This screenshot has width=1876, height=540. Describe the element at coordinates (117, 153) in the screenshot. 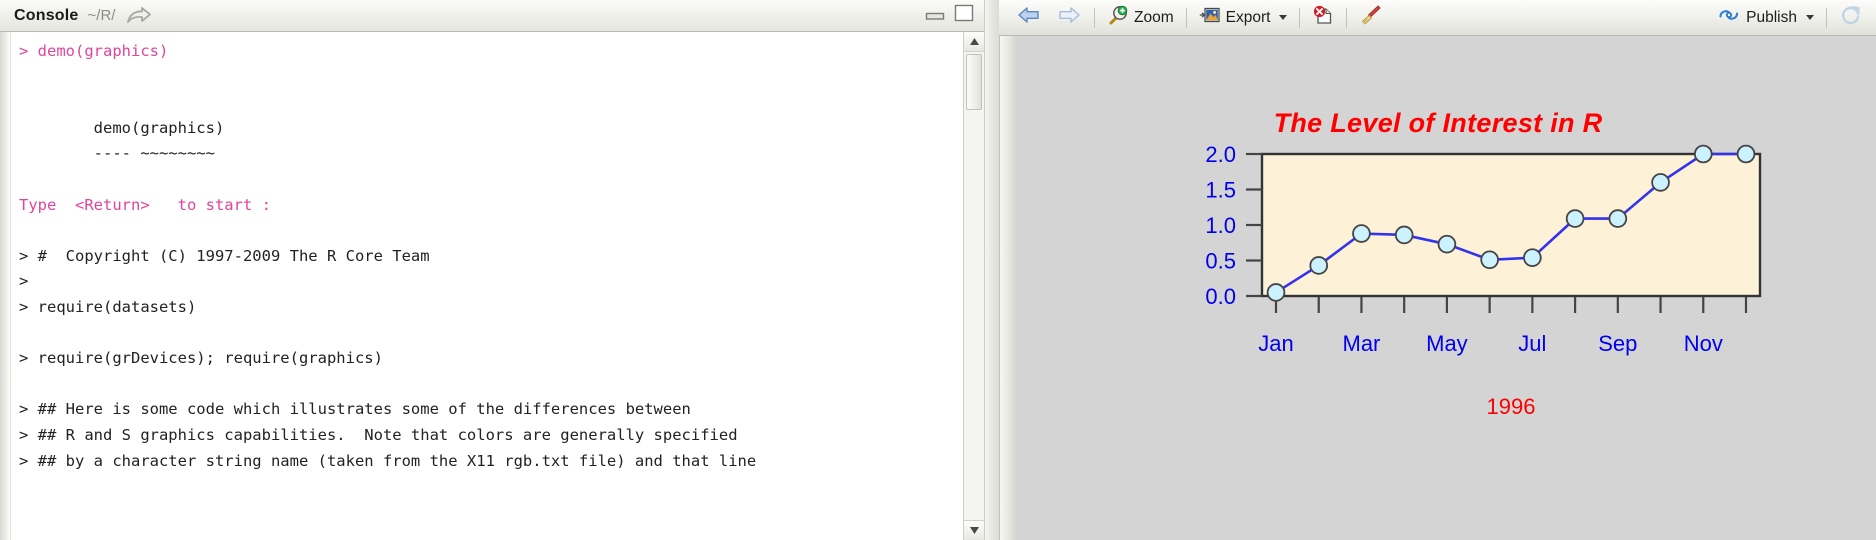

I see `console-line: ---- ~~~~~~~~` at that location.